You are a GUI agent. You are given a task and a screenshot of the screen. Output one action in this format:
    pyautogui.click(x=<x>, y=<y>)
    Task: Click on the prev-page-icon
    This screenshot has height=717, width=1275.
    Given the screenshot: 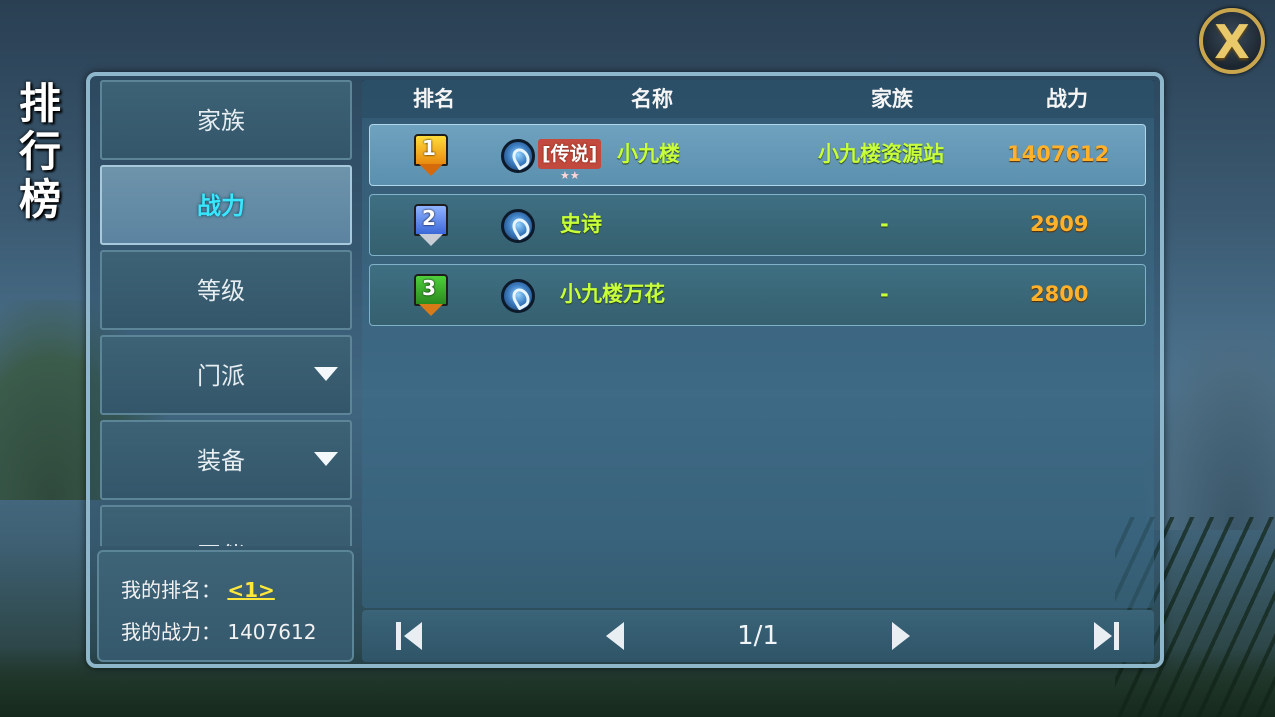 What is the action you would take?
    pyautogui.click(x=615, y=636)
    